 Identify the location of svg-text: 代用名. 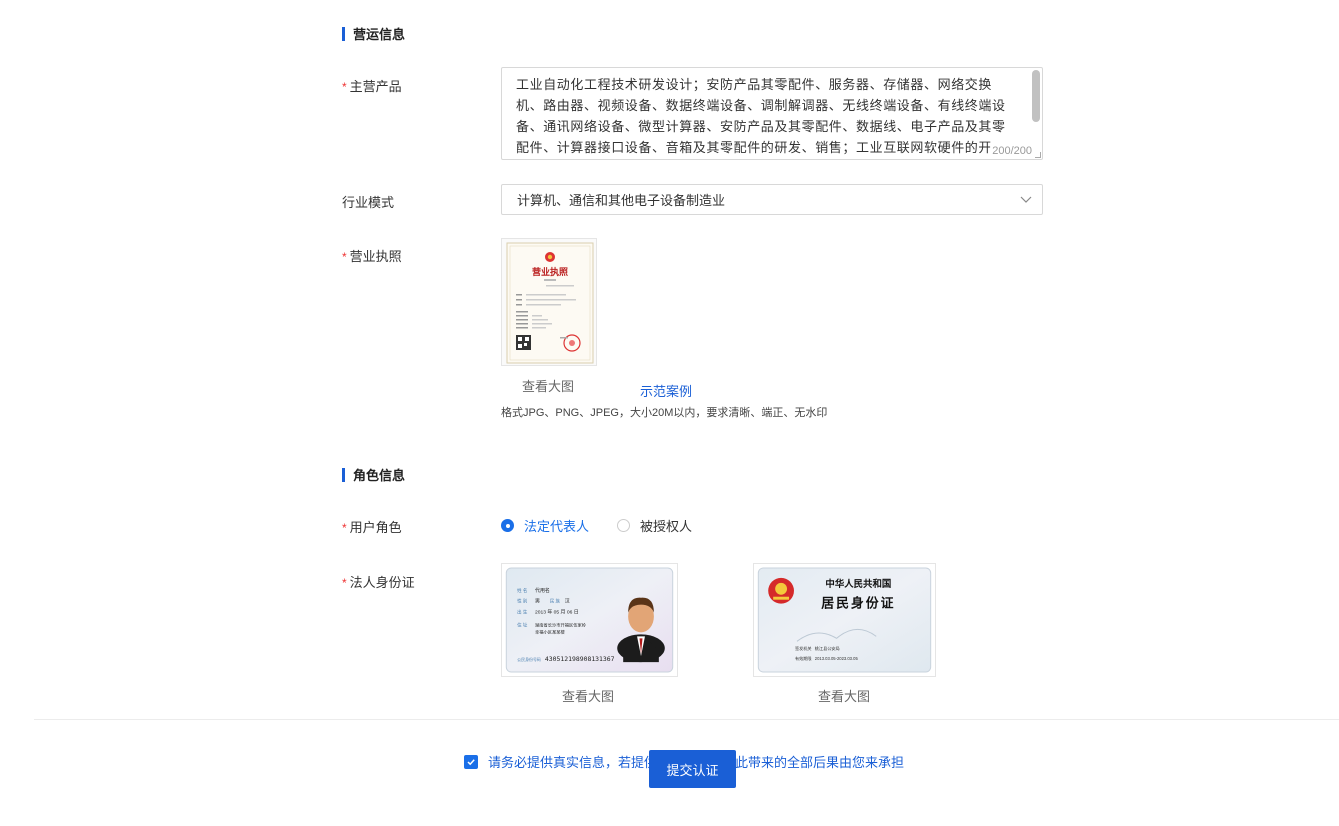
(542, 590).